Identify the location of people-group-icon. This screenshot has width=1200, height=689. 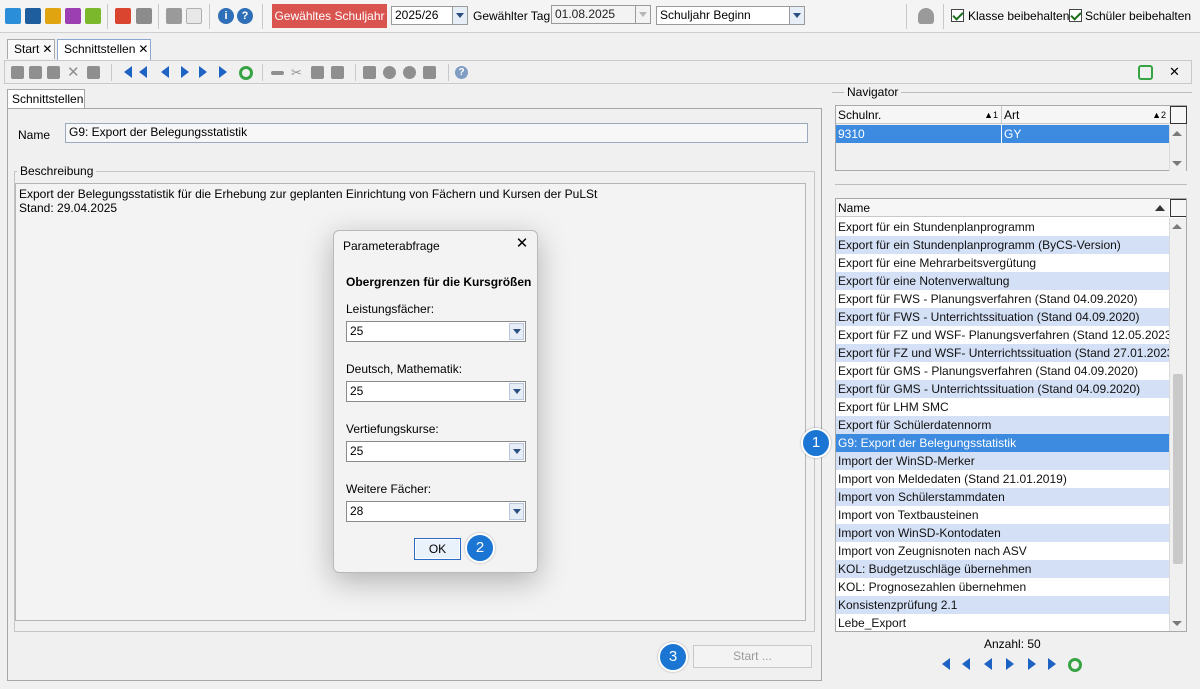
(13, 16).